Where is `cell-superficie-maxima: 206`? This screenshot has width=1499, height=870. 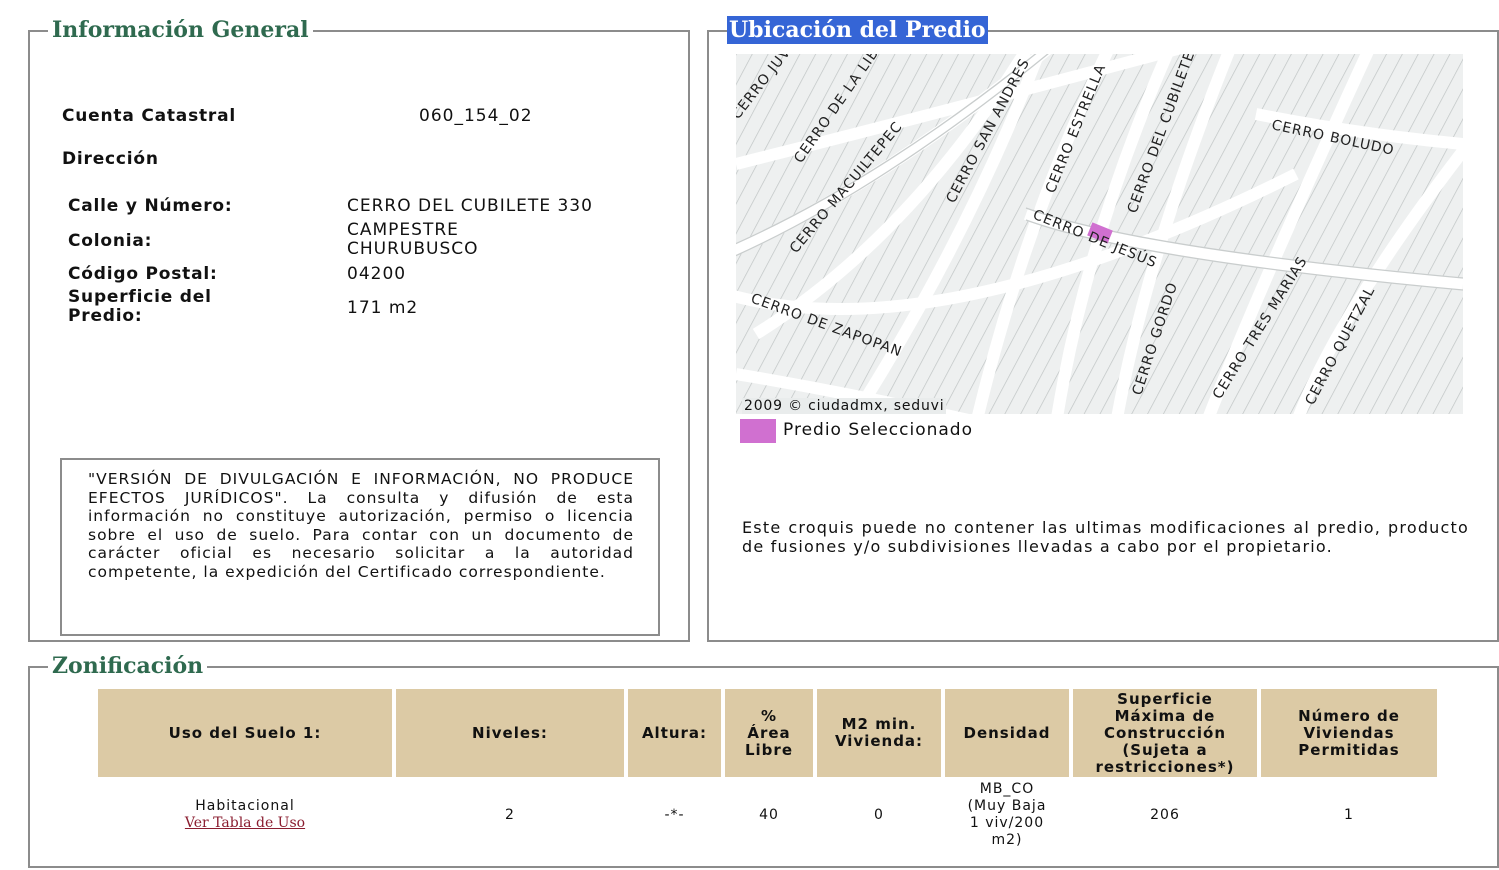 cell-superficie-maxima: 206 is located at coordinates (1165, 814).